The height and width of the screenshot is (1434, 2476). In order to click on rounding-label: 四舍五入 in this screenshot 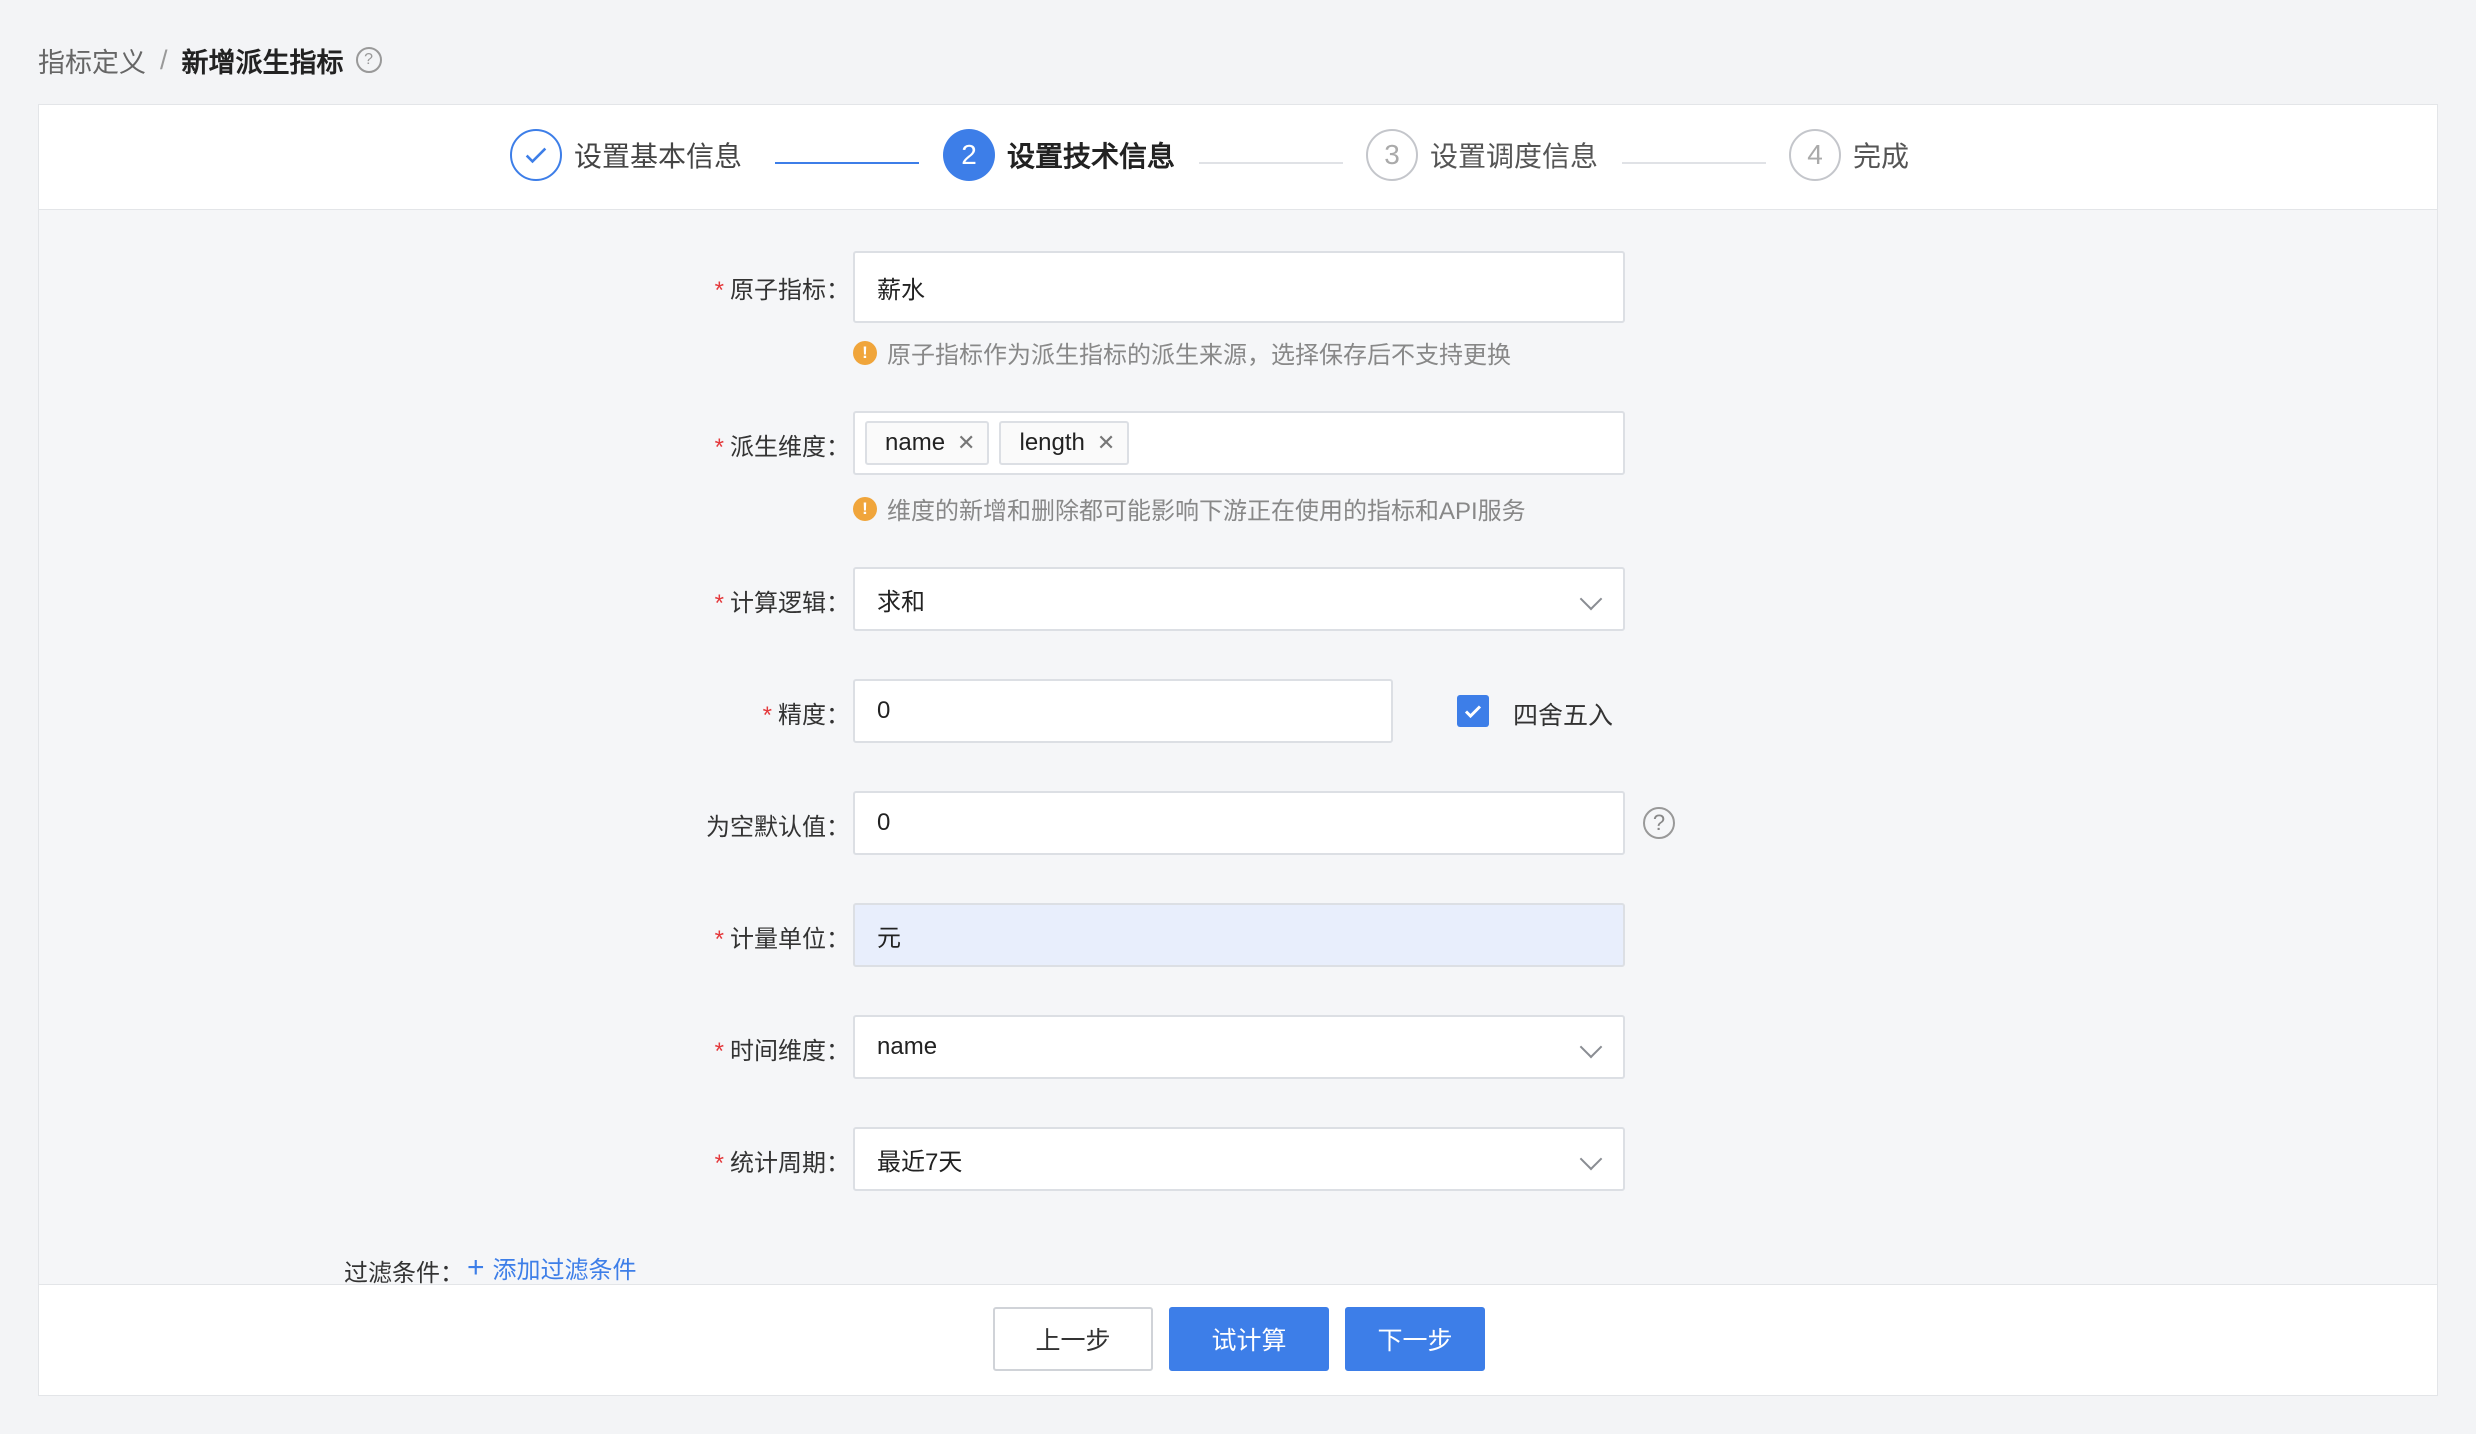, I will do `click(1563, 714)`.